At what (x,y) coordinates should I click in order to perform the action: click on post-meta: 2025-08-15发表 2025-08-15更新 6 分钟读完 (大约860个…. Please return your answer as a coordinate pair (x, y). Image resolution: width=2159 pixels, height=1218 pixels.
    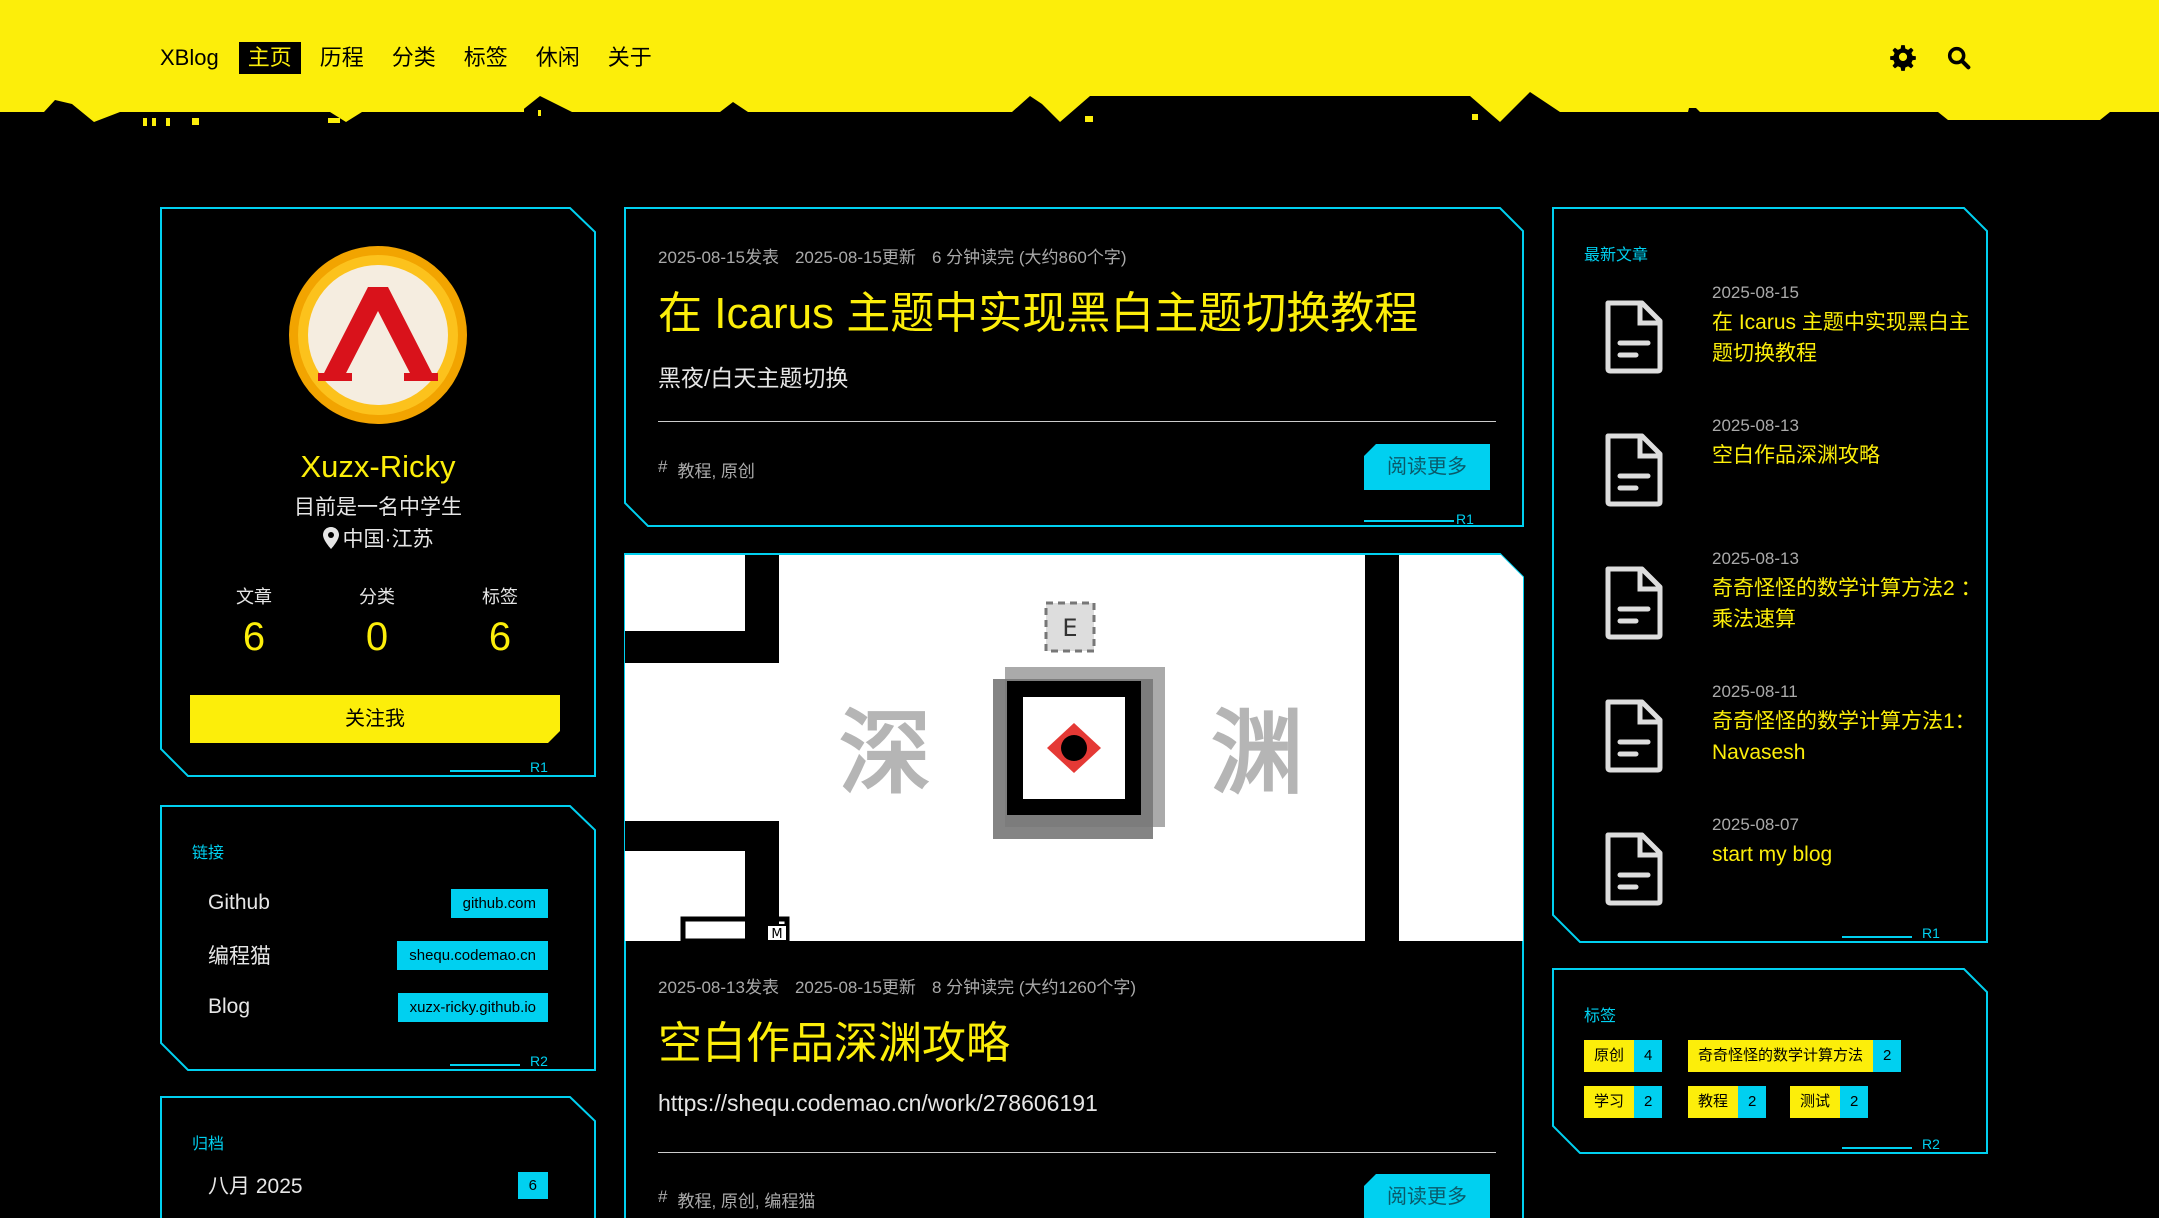
    Looking at the image, I should click on (892, 255).